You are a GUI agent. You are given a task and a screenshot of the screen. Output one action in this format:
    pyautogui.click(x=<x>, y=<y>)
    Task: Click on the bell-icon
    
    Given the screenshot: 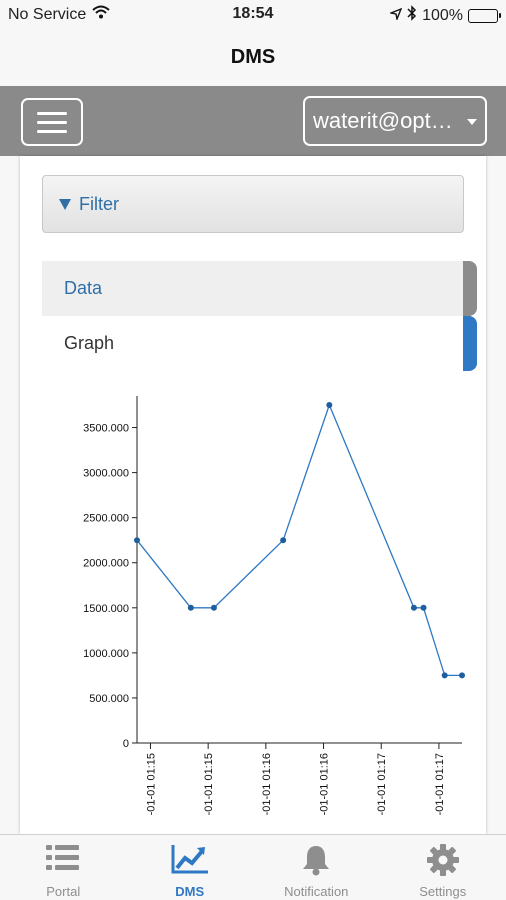 What is the action you would take?
    pyautogui.click(x=316, y=862)
    